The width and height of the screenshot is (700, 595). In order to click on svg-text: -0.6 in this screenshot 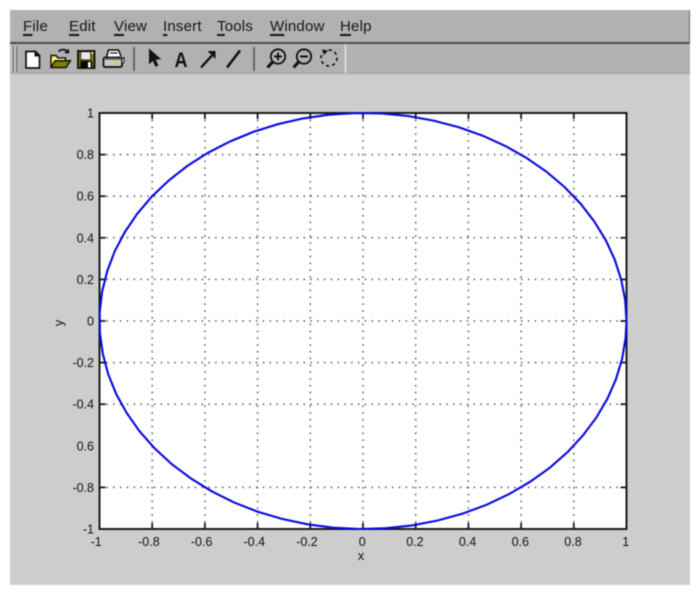, I will do `click(202, 542)`.